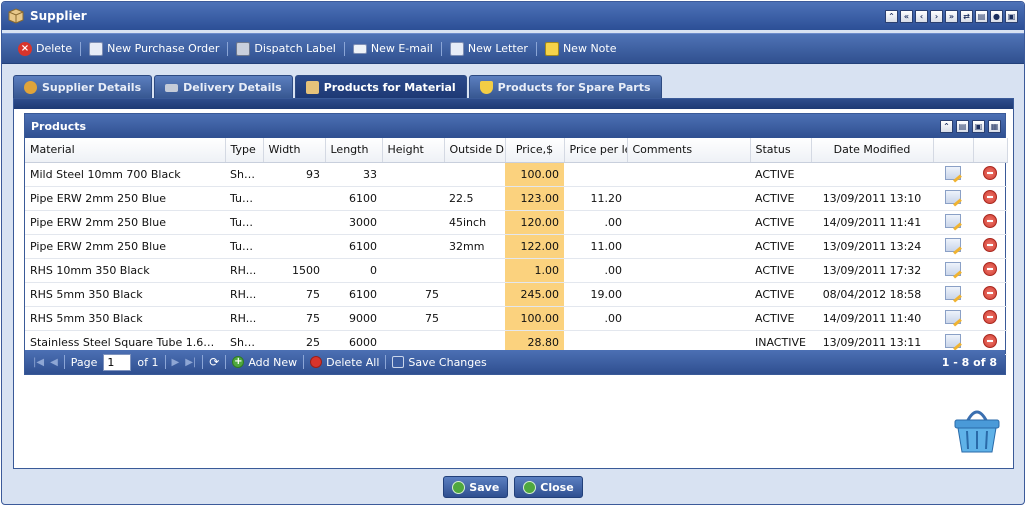  I want to click on table-cell: 33, so click(353, 174).